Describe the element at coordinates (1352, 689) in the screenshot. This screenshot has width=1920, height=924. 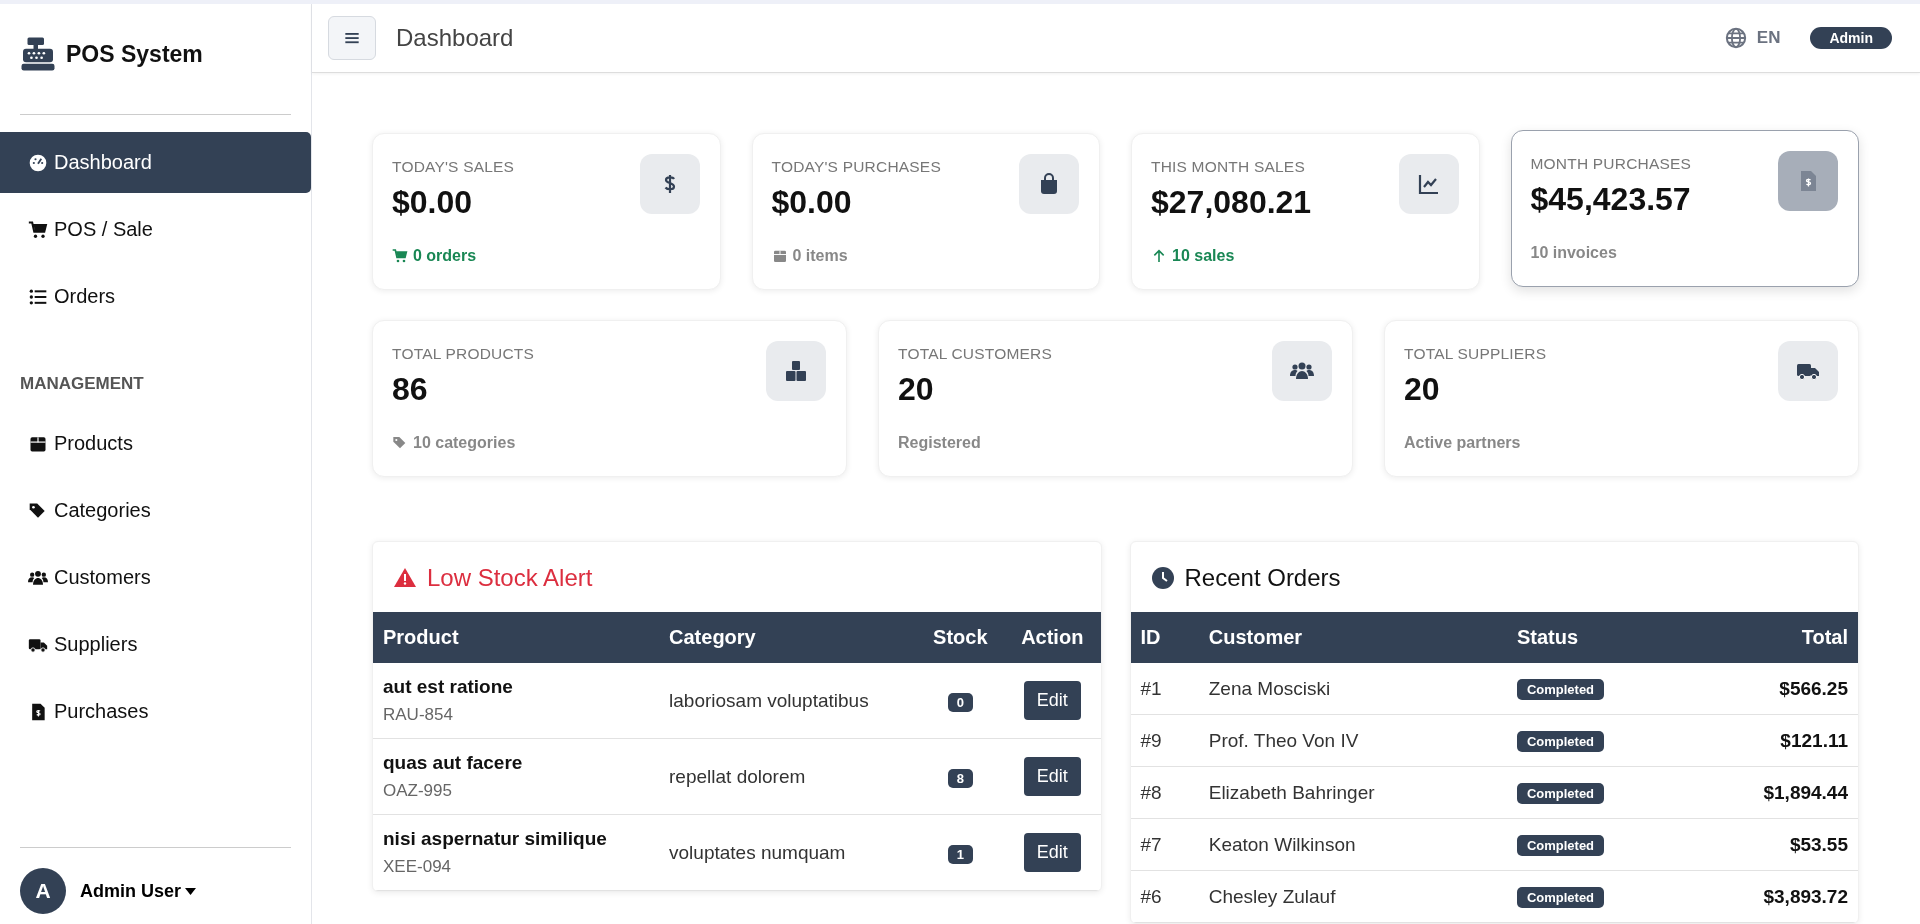
I see `table-cell: Zena Mosciski` at that location.